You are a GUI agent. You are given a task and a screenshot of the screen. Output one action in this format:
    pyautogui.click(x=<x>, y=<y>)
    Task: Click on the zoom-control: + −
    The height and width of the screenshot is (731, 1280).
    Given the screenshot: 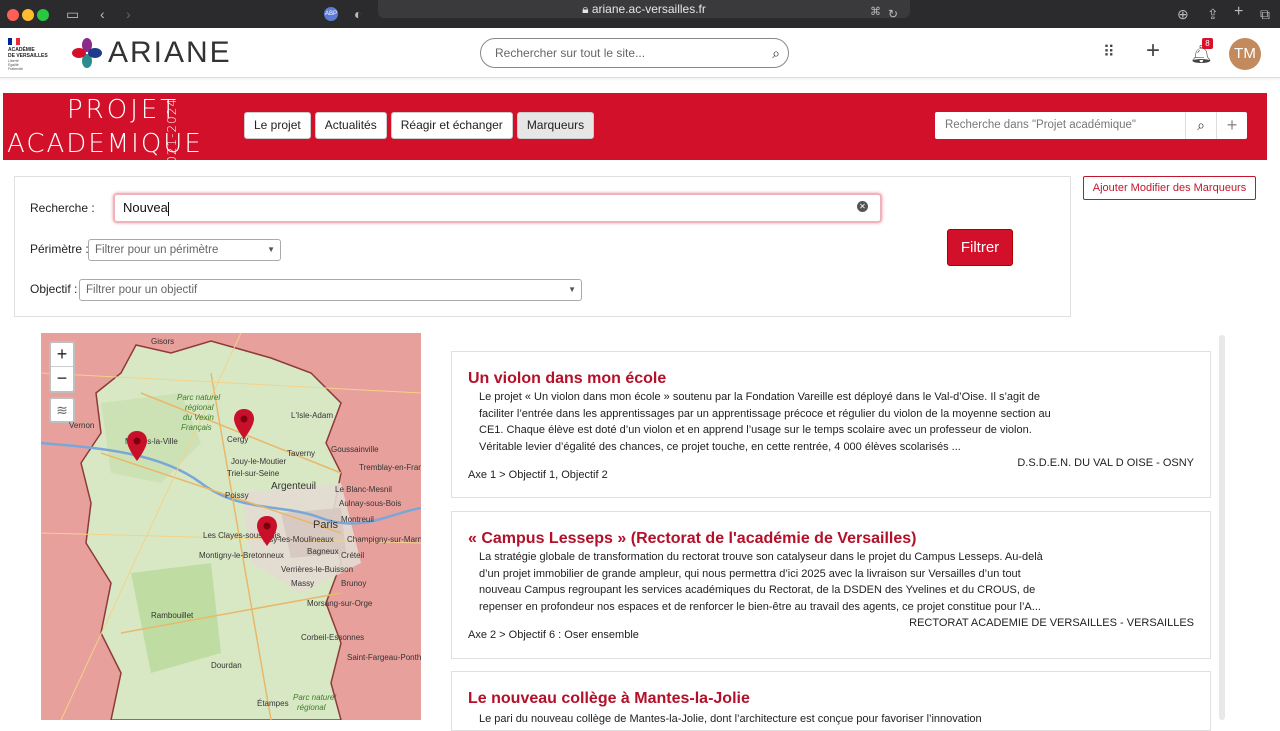 What is the action you would take?
    pyautogui.click(x=62, y=367)
    